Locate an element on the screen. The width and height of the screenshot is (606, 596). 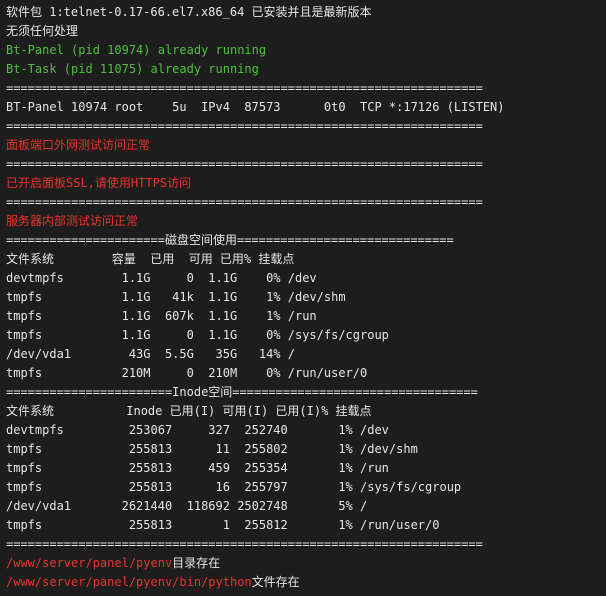
terminal-text-segment: /www/server/panel/pyenv is located at coordinates (89, 563).